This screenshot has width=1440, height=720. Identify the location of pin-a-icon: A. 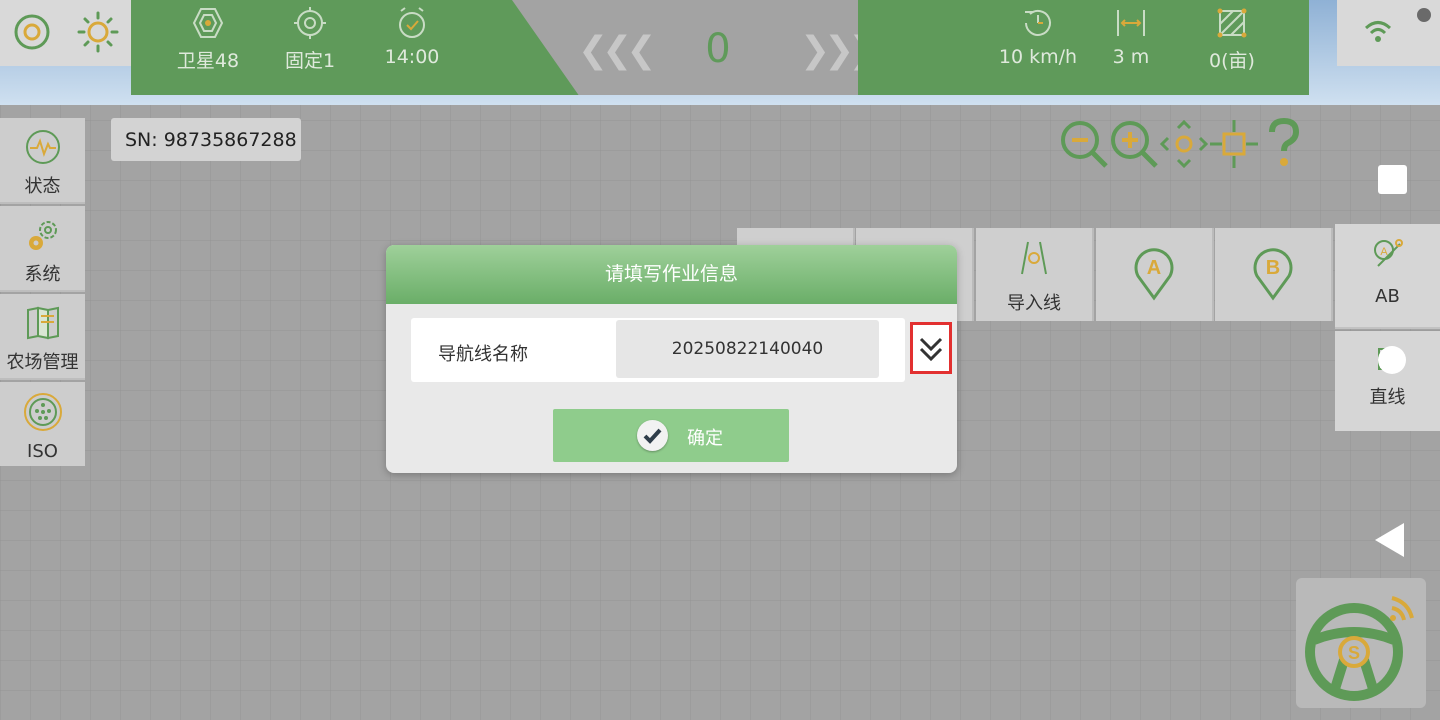
(1154, 274).